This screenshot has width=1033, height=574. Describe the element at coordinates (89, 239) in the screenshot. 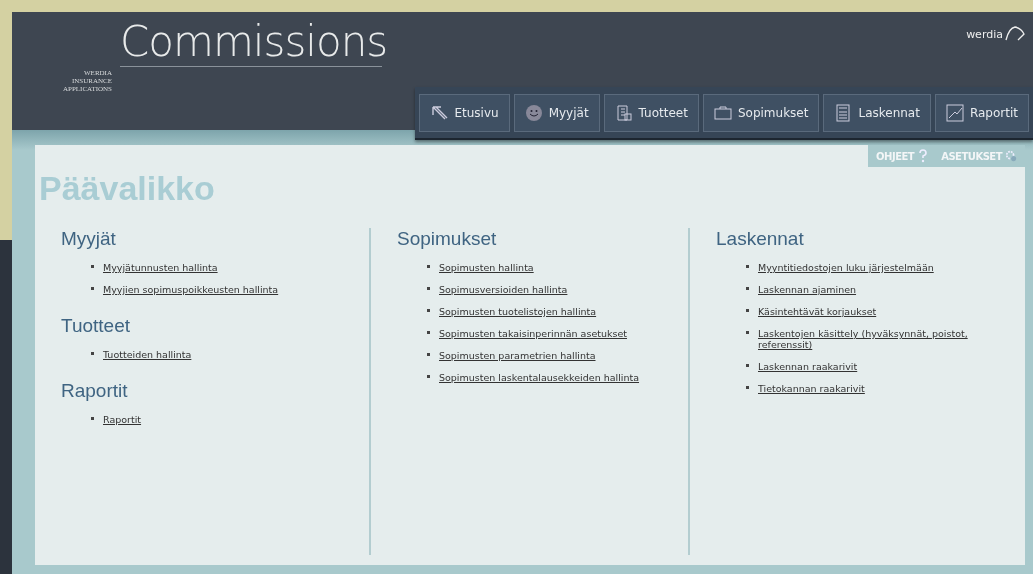

I see `section-heading: Myyjät` at that location.